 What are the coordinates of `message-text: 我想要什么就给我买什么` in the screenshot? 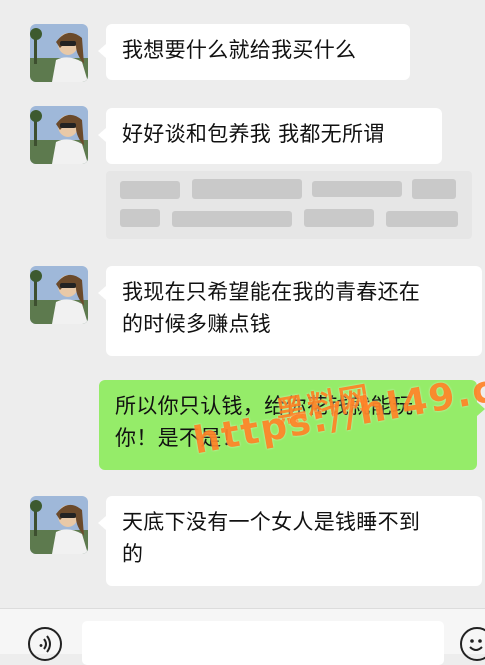 It's located at (239, 50).